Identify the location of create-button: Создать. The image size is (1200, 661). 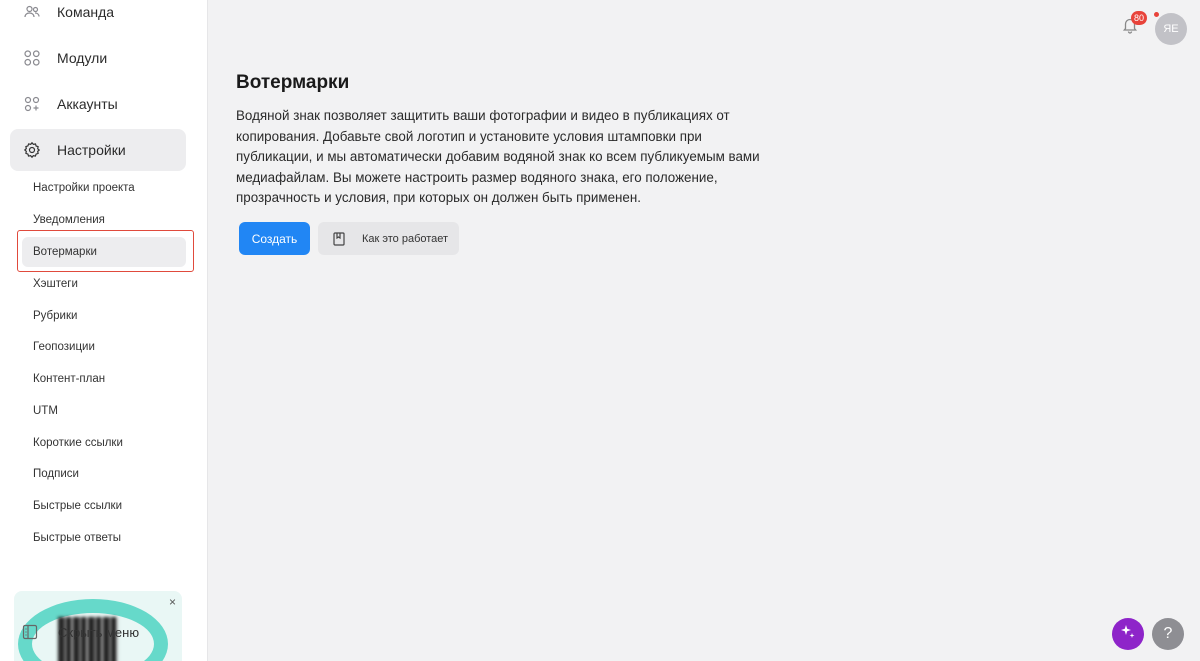
(274, 238).